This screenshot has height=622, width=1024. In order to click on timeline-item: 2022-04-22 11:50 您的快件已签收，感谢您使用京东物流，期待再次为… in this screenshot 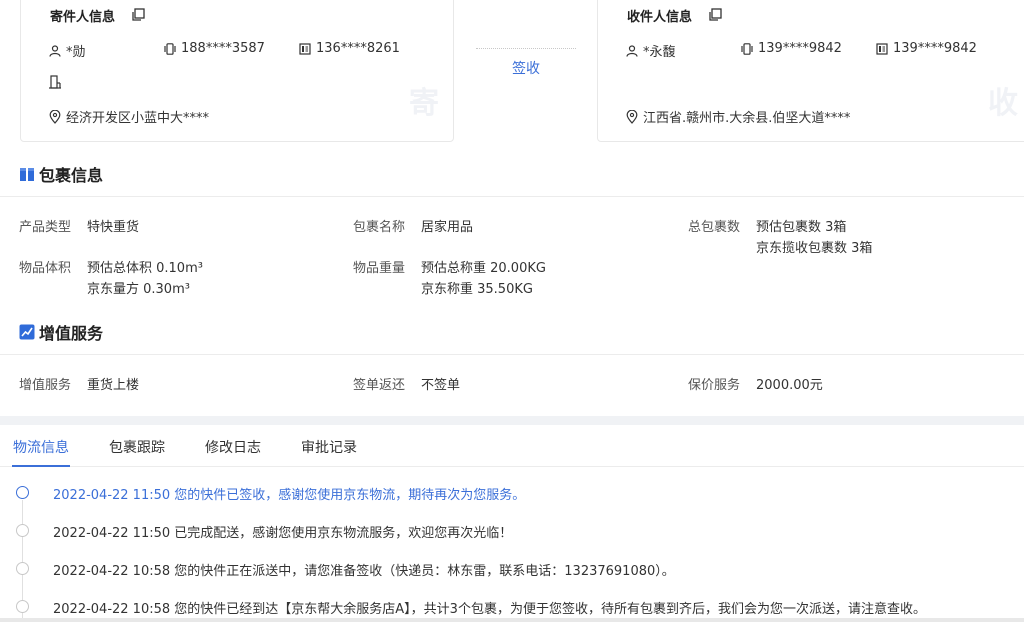, I will do `click(289, 495)`.